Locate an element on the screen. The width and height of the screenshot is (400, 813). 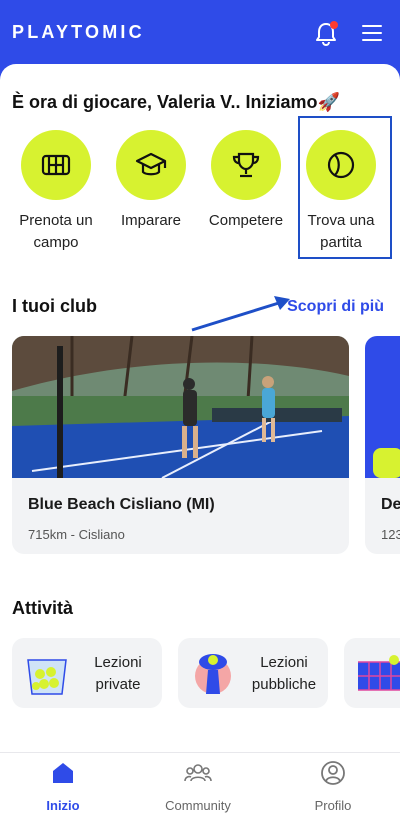
menu-button is located at coordinates (373, 33).